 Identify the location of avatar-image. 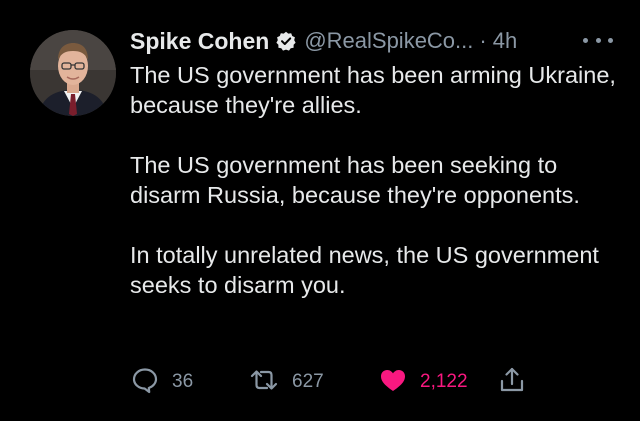
(73, 73).